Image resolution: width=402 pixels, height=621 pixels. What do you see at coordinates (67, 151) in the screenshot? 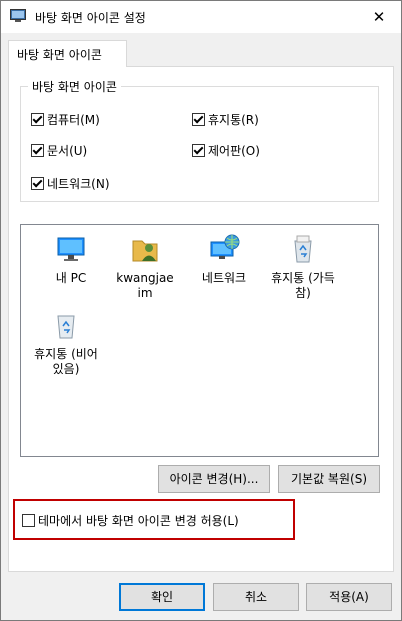
I see `checkbox-label: 문서(U)` at bounding box center [67, 151].